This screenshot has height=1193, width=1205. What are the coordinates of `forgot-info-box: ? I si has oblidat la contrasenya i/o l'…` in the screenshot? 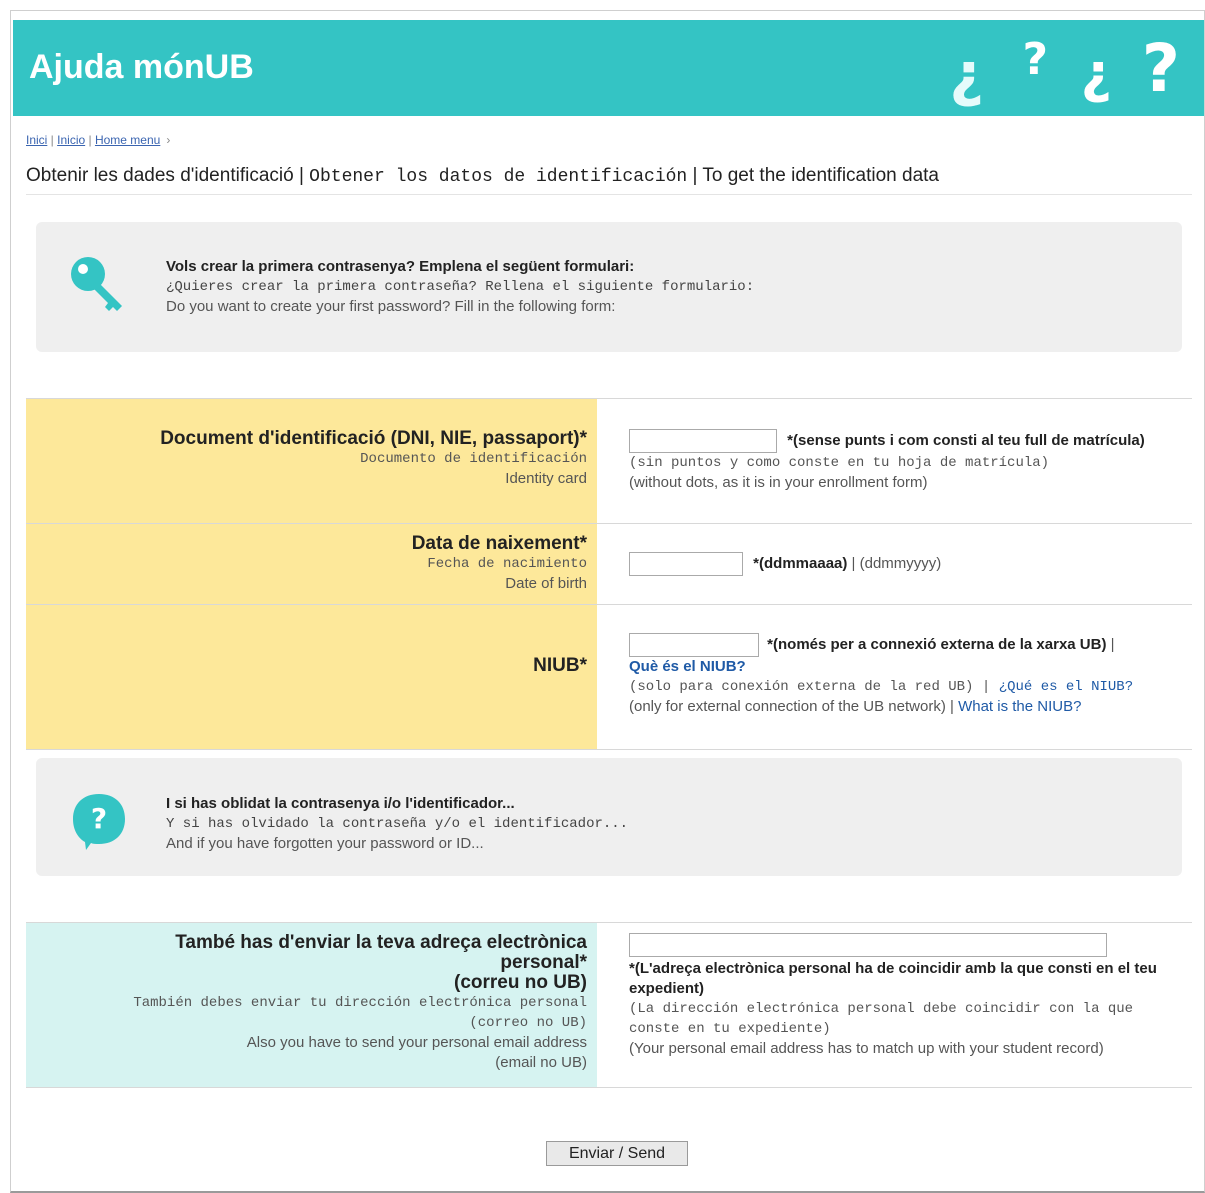 It's located at (609, 817).